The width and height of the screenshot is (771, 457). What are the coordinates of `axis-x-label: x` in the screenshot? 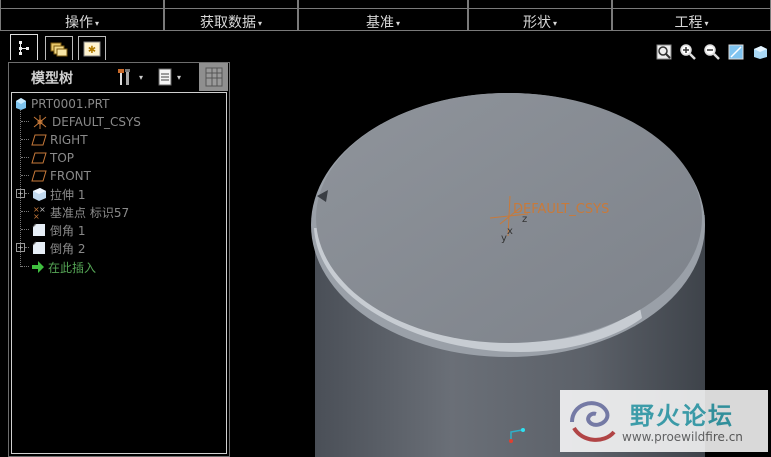 It's located at (510, 231).